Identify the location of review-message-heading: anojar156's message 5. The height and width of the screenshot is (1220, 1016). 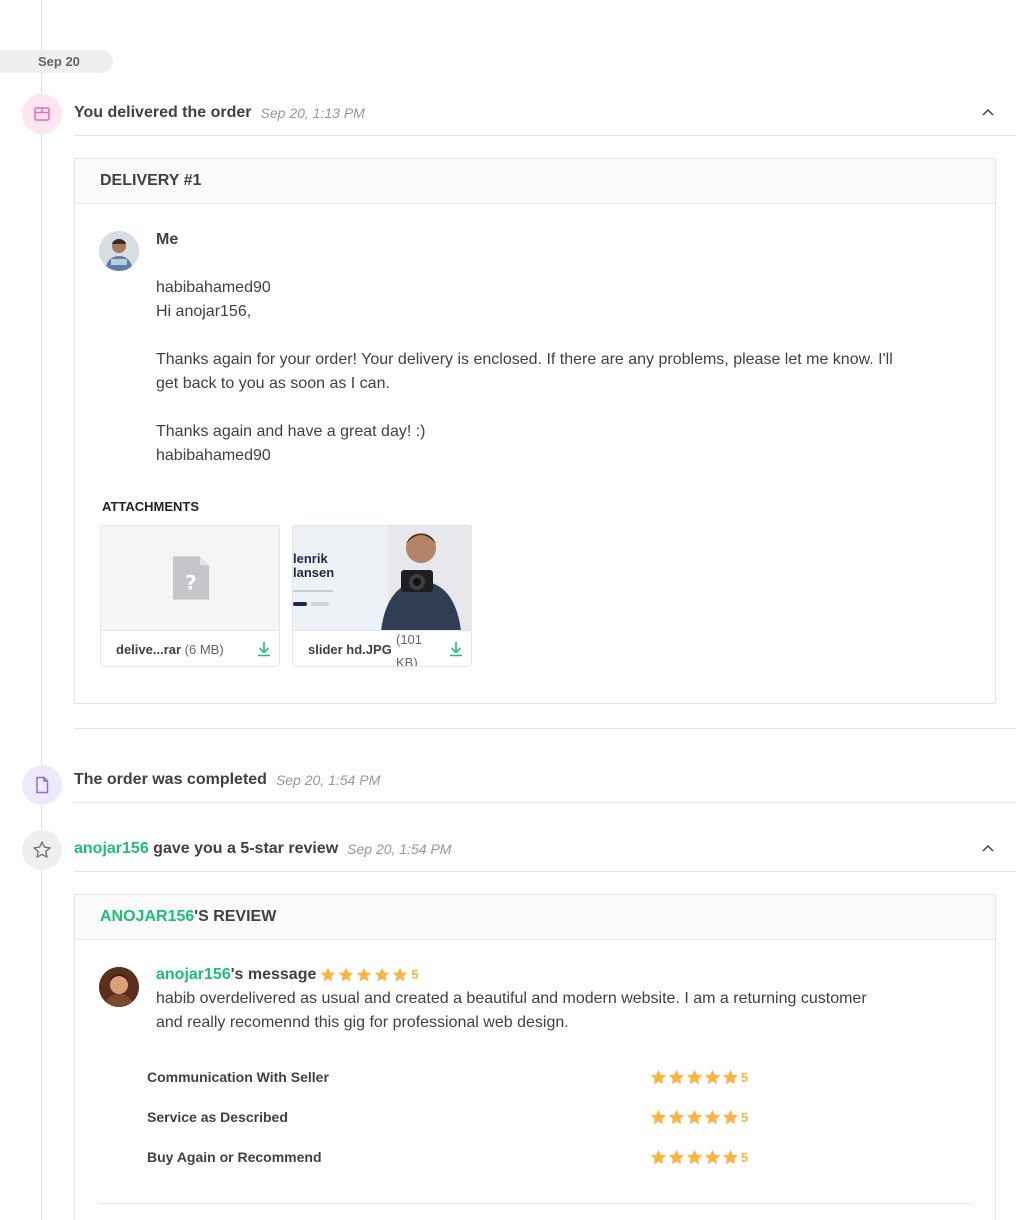
(287, 975).